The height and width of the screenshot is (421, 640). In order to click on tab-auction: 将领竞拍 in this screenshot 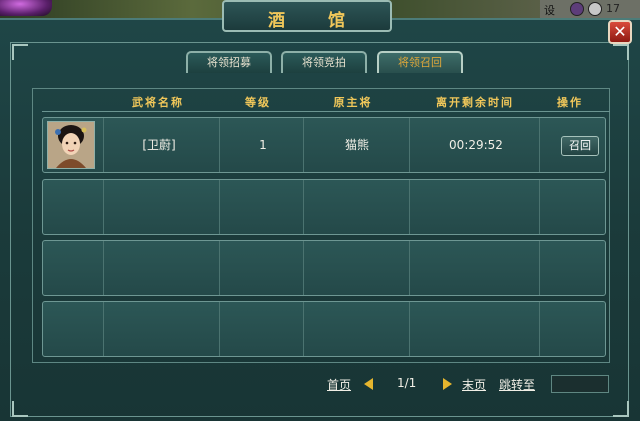, I will do `click(324, 62)`.